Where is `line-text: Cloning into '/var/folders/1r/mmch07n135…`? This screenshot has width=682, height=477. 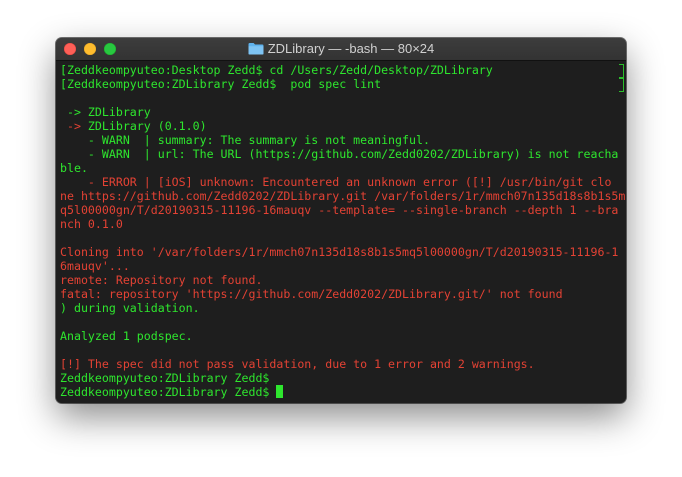
line-text: Cloning into '/var/folders/1r/mmch07n135… is located at coordinates (339, 252).